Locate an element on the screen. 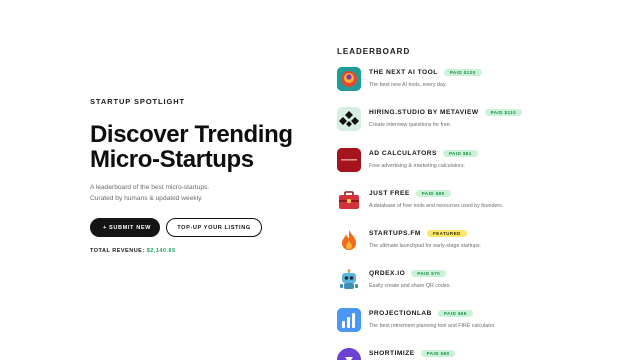 The height and width of the screenshot is (360, 640). paid-badge: PAID $70 is located at coordinates (429, 273).